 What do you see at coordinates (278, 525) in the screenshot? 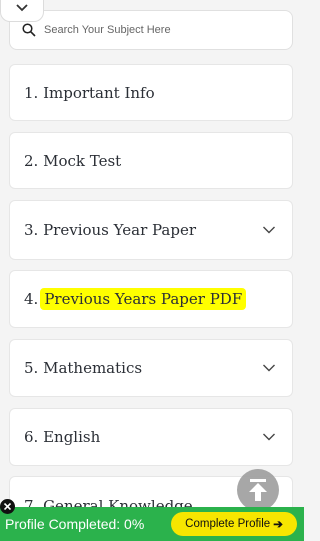
I see `arrow-right-icon: ➔` at bounding box center [278, 525].